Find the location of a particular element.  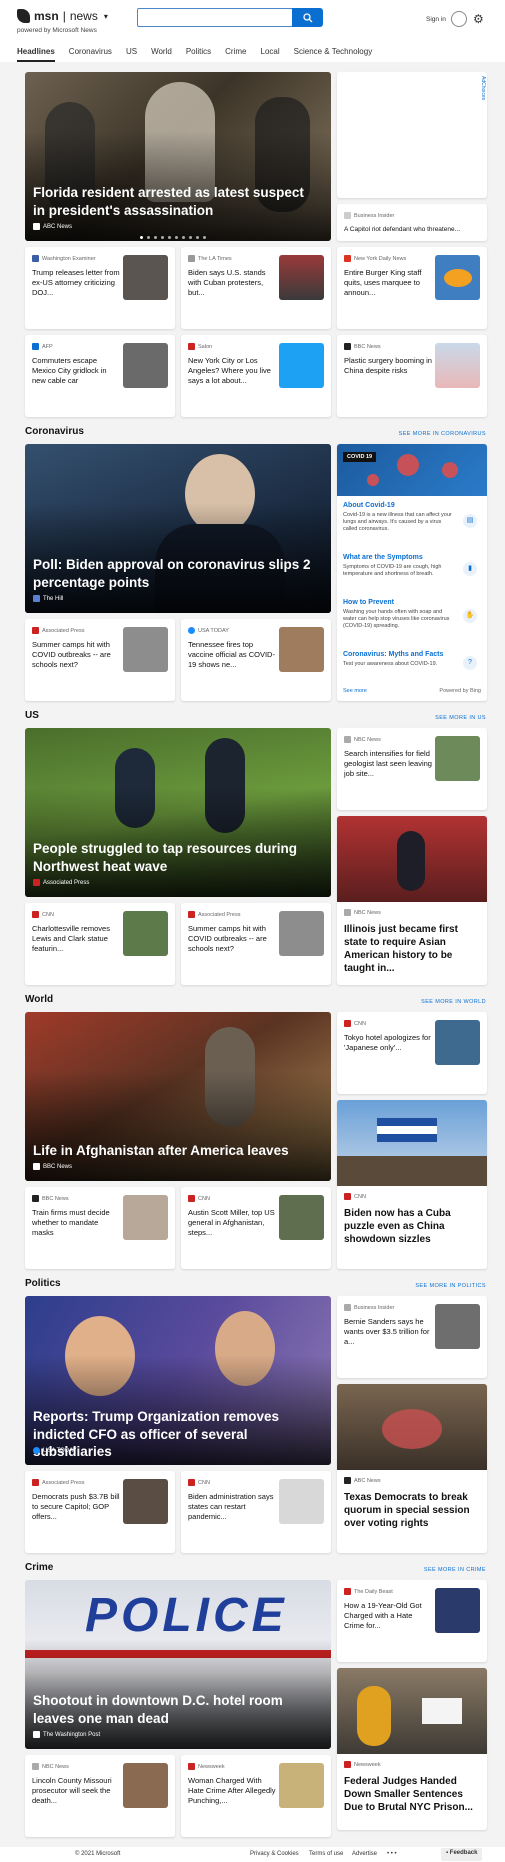

see-more-coronavirus: SEE MORE IN CORONAVIRUS is located at coordinates (442, 434).